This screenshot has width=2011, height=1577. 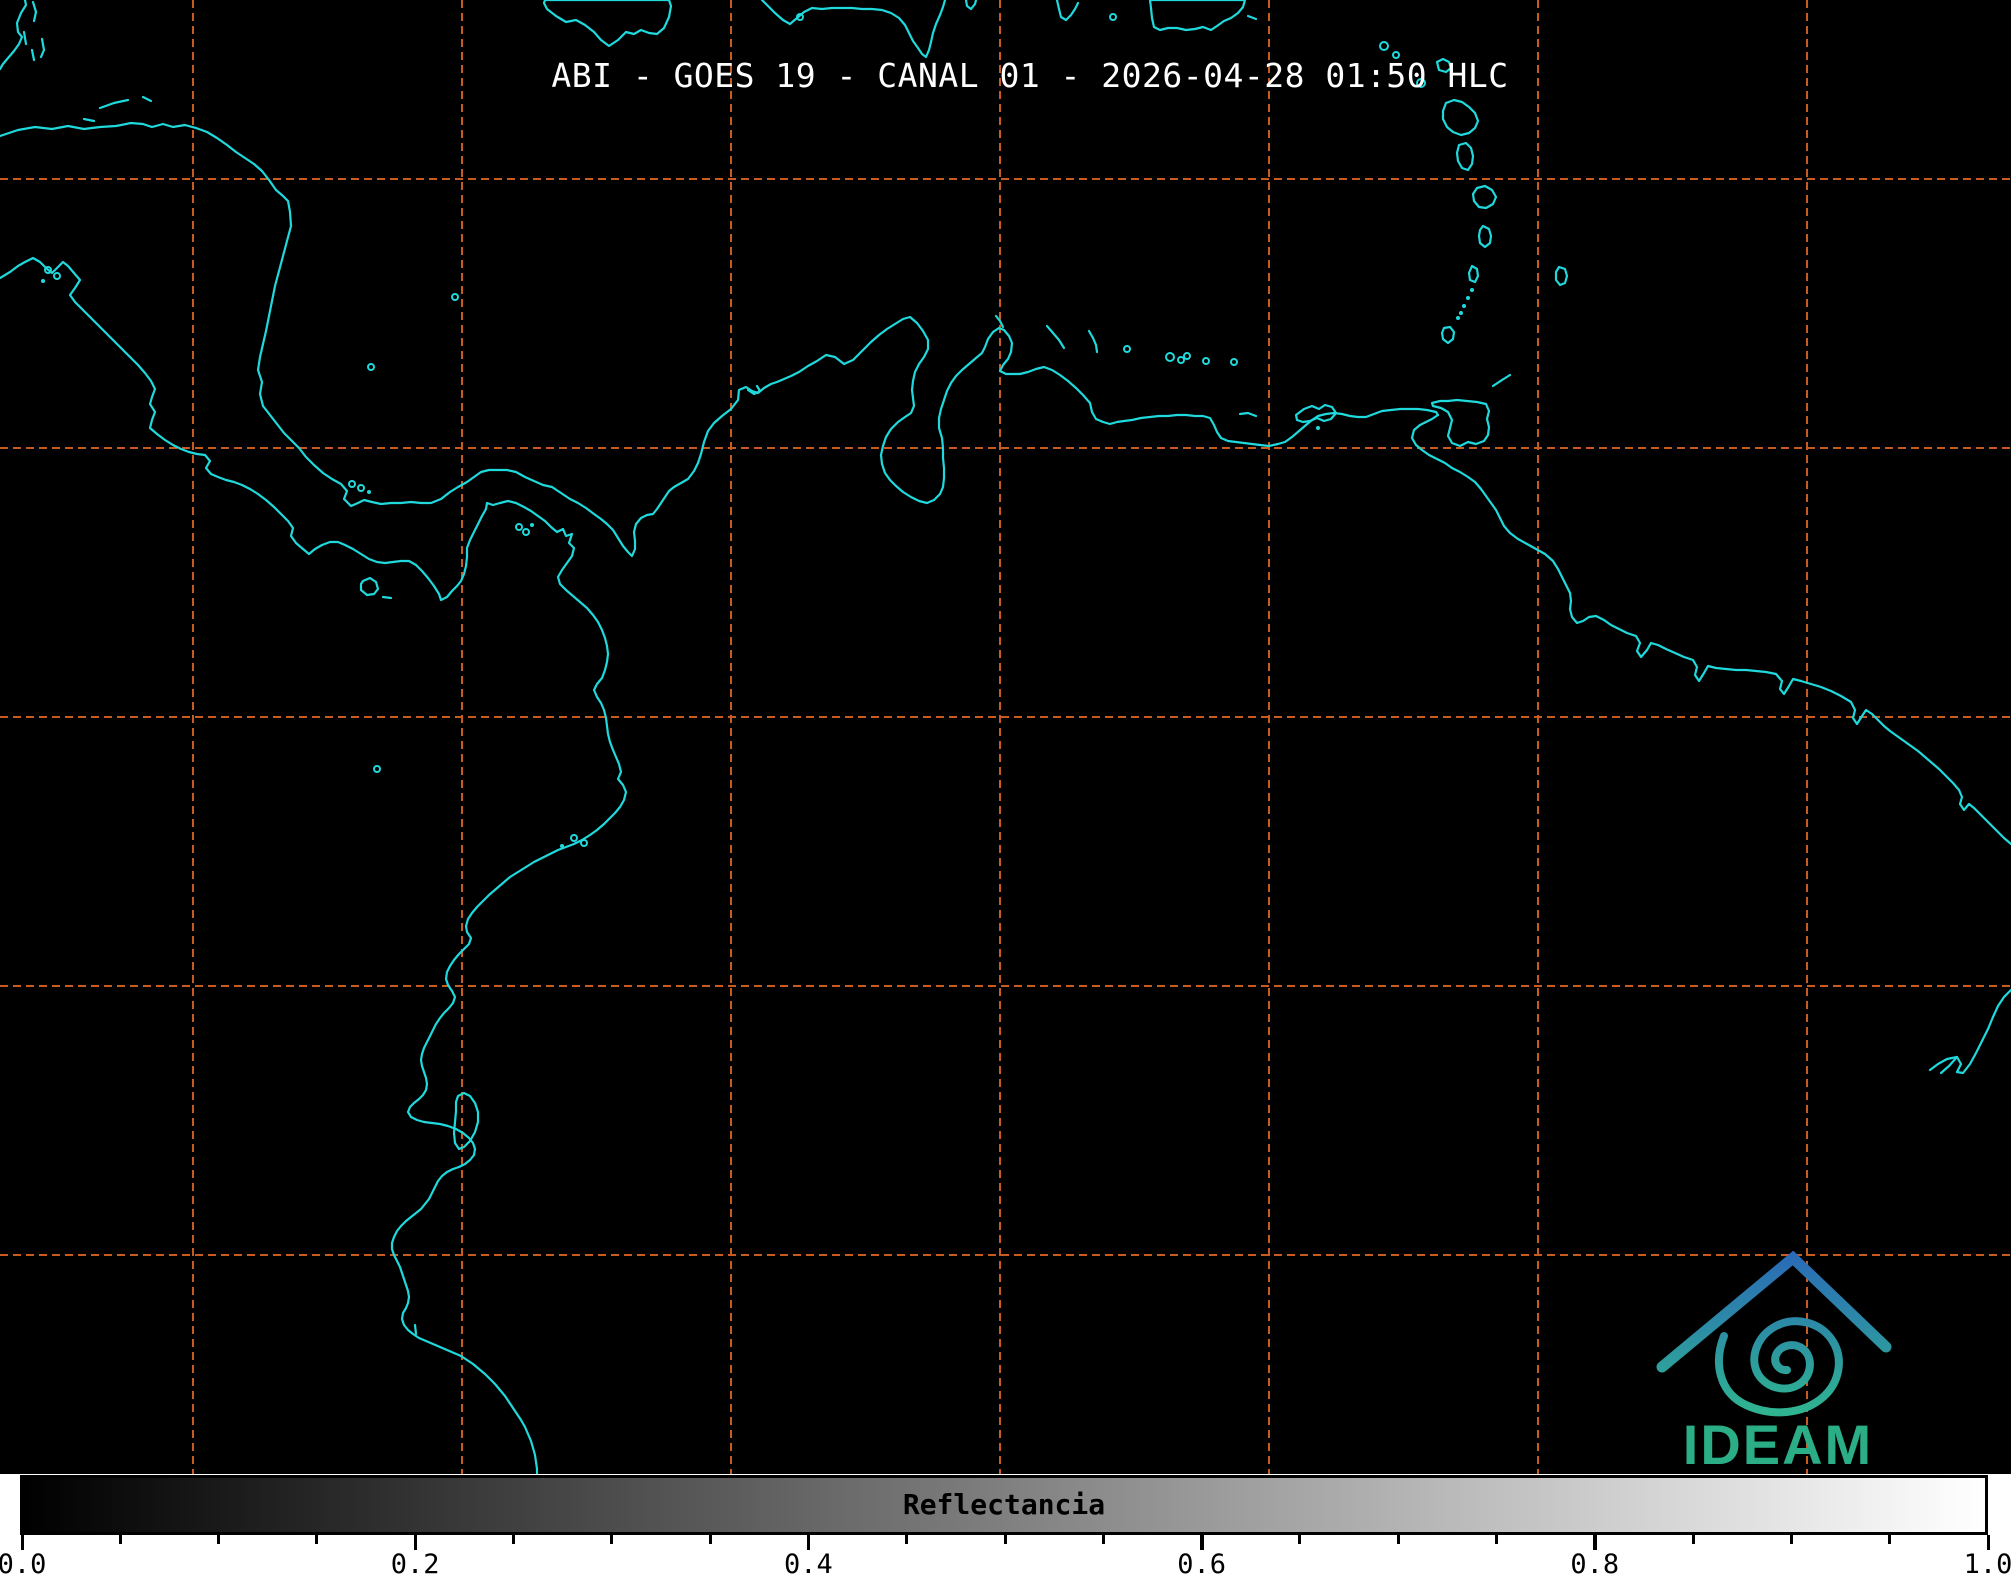 I want to click on coastline-barbados, so click(x=1561, y=276).